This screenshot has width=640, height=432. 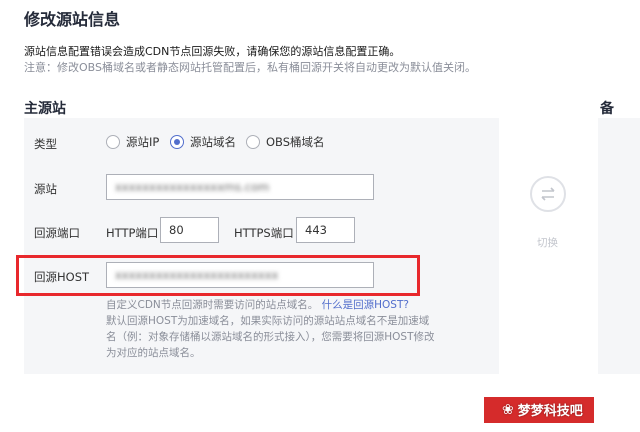 I want to click on radio-origin-ip: 源站IP, so click(x=132, y=142).